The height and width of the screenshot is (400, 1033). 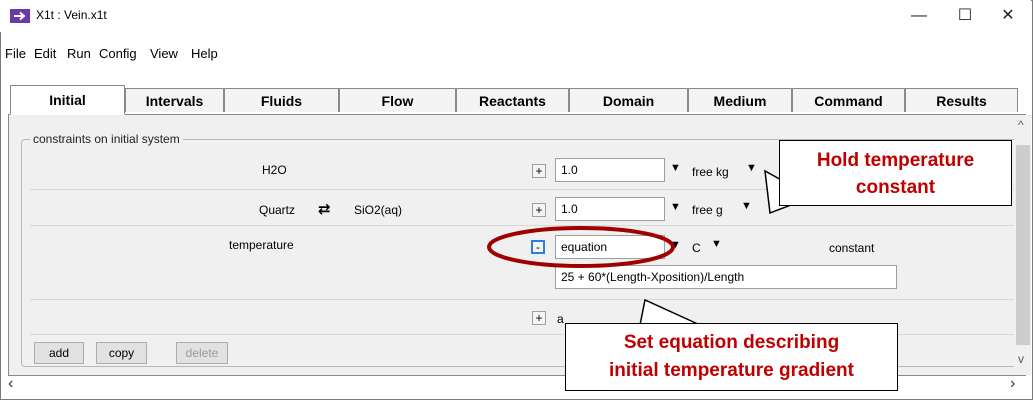 What do you see at coordinates (731, 342) in the screenshot?
I see `callout-equation-line1: Set equation describing` at bounding box center [731, 342].